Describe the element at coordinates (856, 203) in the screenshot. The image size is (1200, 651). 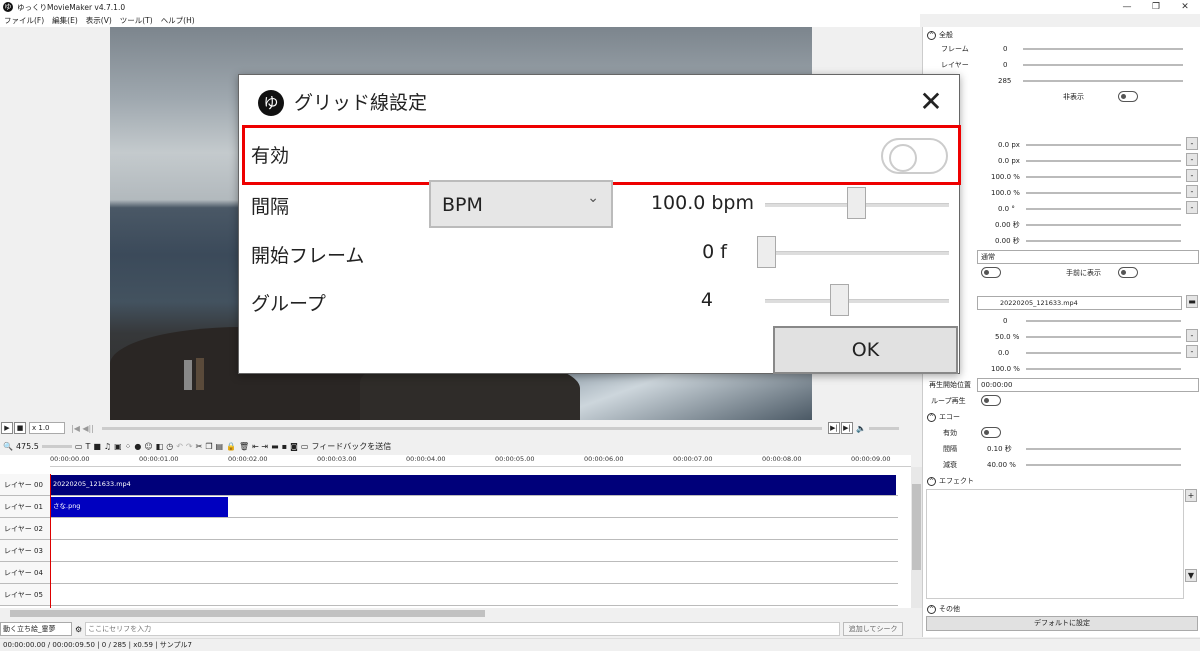
I see `interval-slider-thumb` at that location.